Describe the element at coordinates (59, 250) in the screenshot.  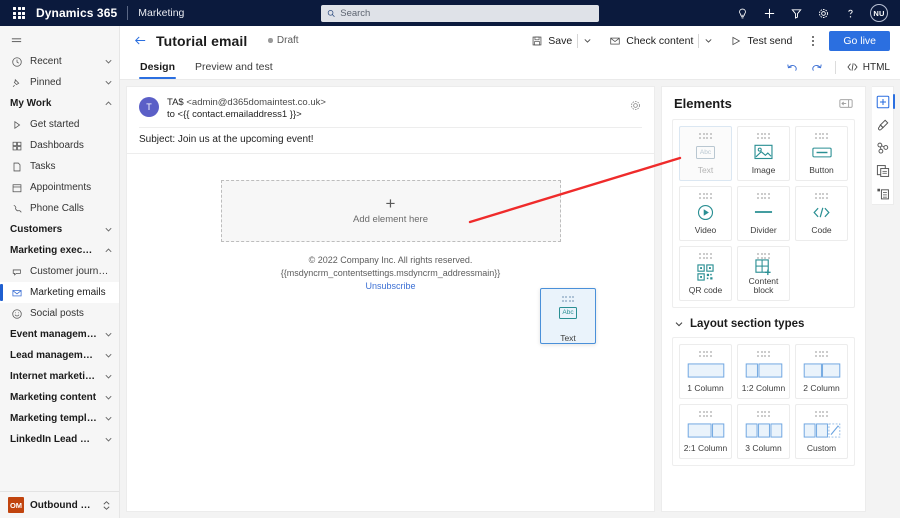
I see `sidebar-group-marketing-execution: Marketing execution` at that location.